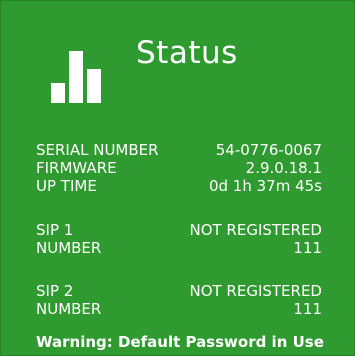 This screenshot has height=356, width=355. I want to click on sip1-status: NOT REGISTERED, so click(255, 230).